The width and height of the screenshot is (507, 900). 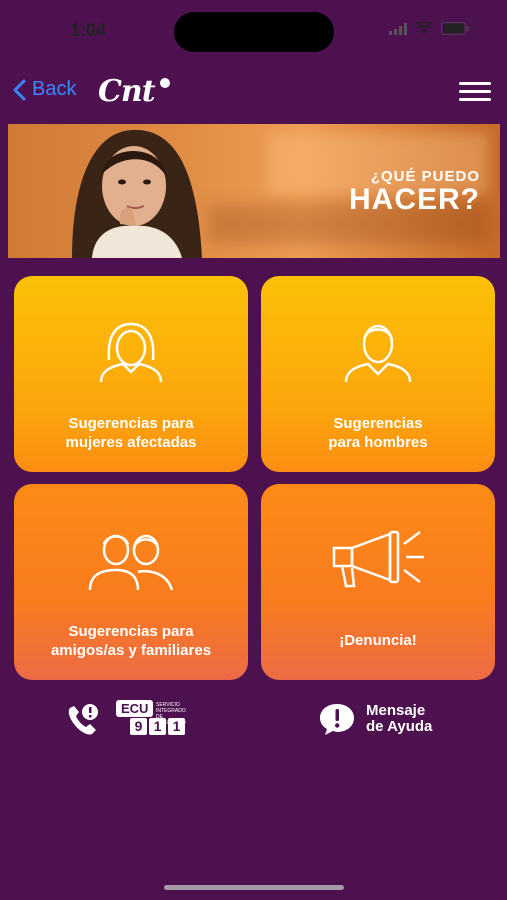 What do you see at coordinates (253, 92) in the screenshot?
I see `nav-bar: Back Cnt` at bounding box center [253, 92].